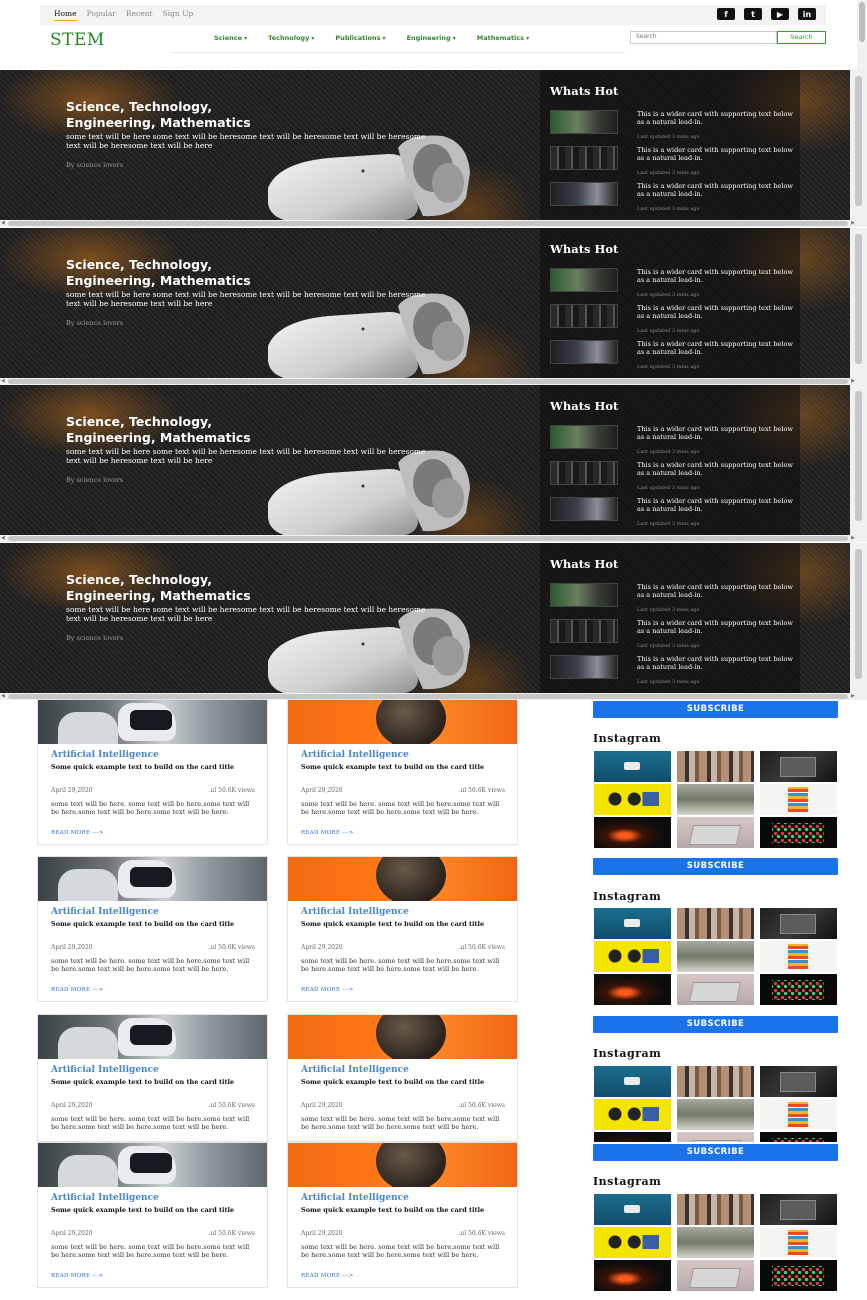  What do you see at coordinates (862, 35) in the screenshot?
I see `page-scrollbar` at bounding box center [862, 35].